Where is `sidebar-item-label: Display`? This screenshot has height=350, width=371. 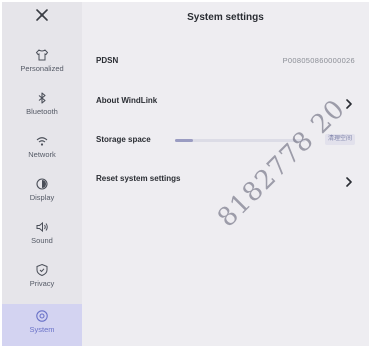
sidebar-item-label: Display is located at coordinates (42, 197).